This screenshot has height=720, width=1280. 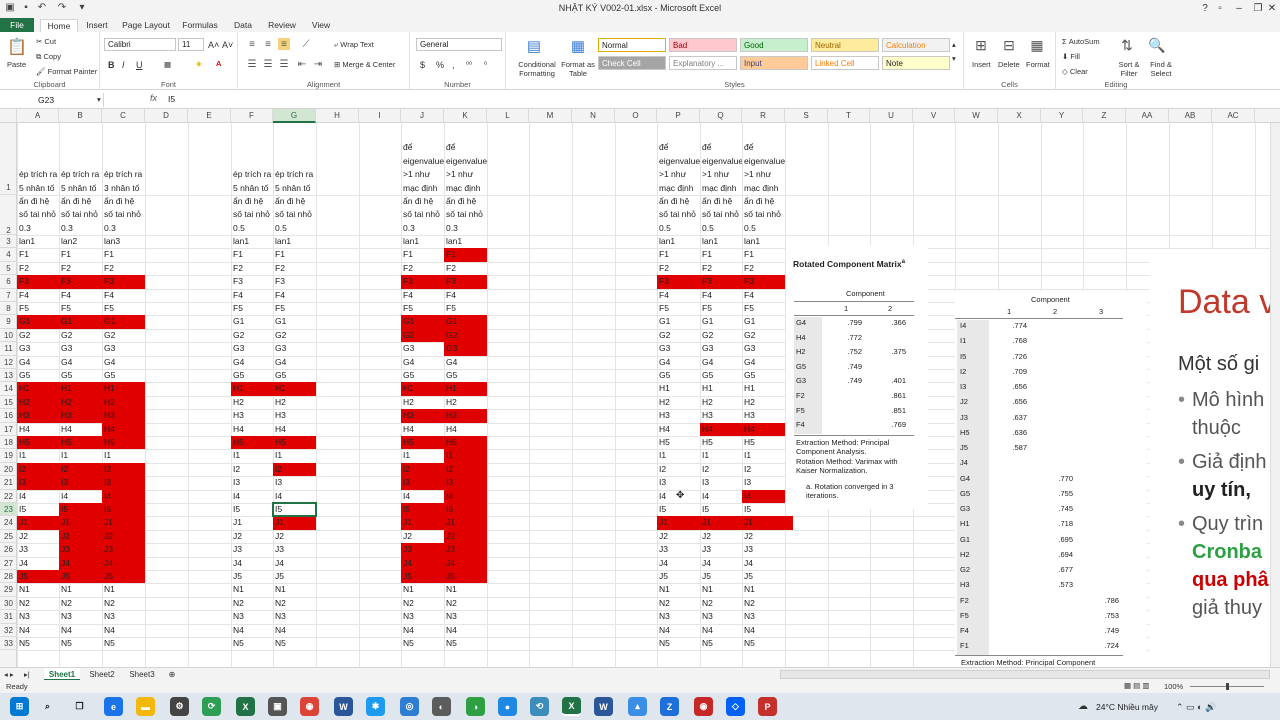 What do you see at coordinates (450, 375) in the screenshot?
I see `cell-k13: G5` at bounding box center [450, 375].